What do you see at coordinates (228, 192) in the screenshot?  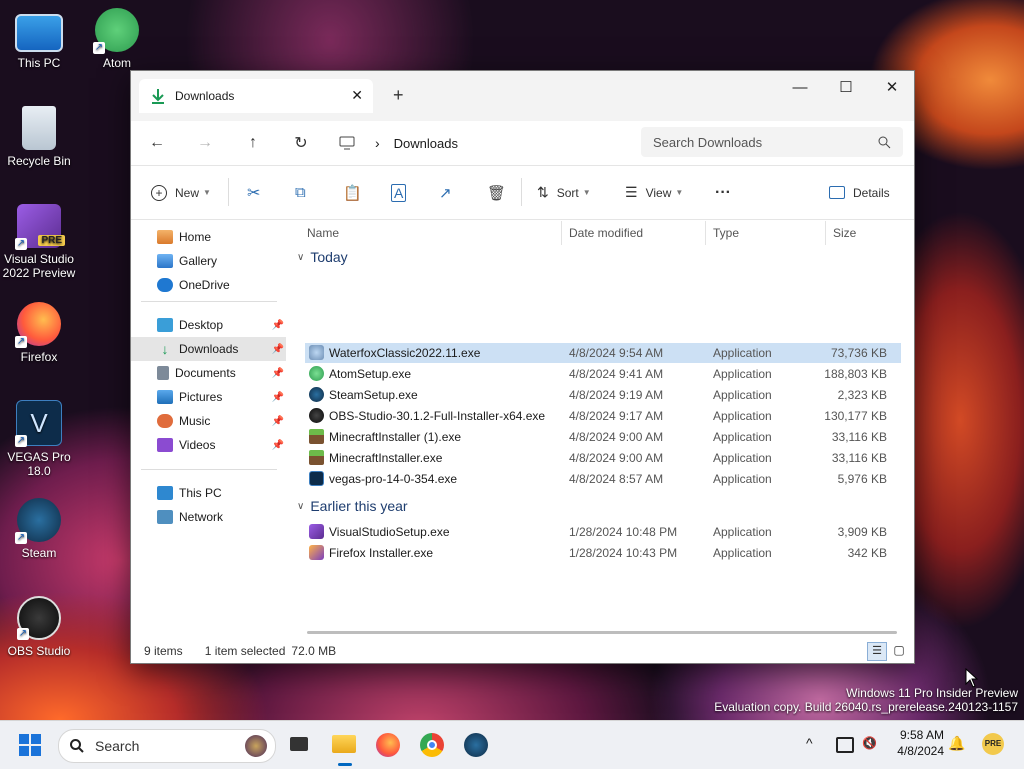 I see `toolbar-divider` at bounding box center [228, 192].